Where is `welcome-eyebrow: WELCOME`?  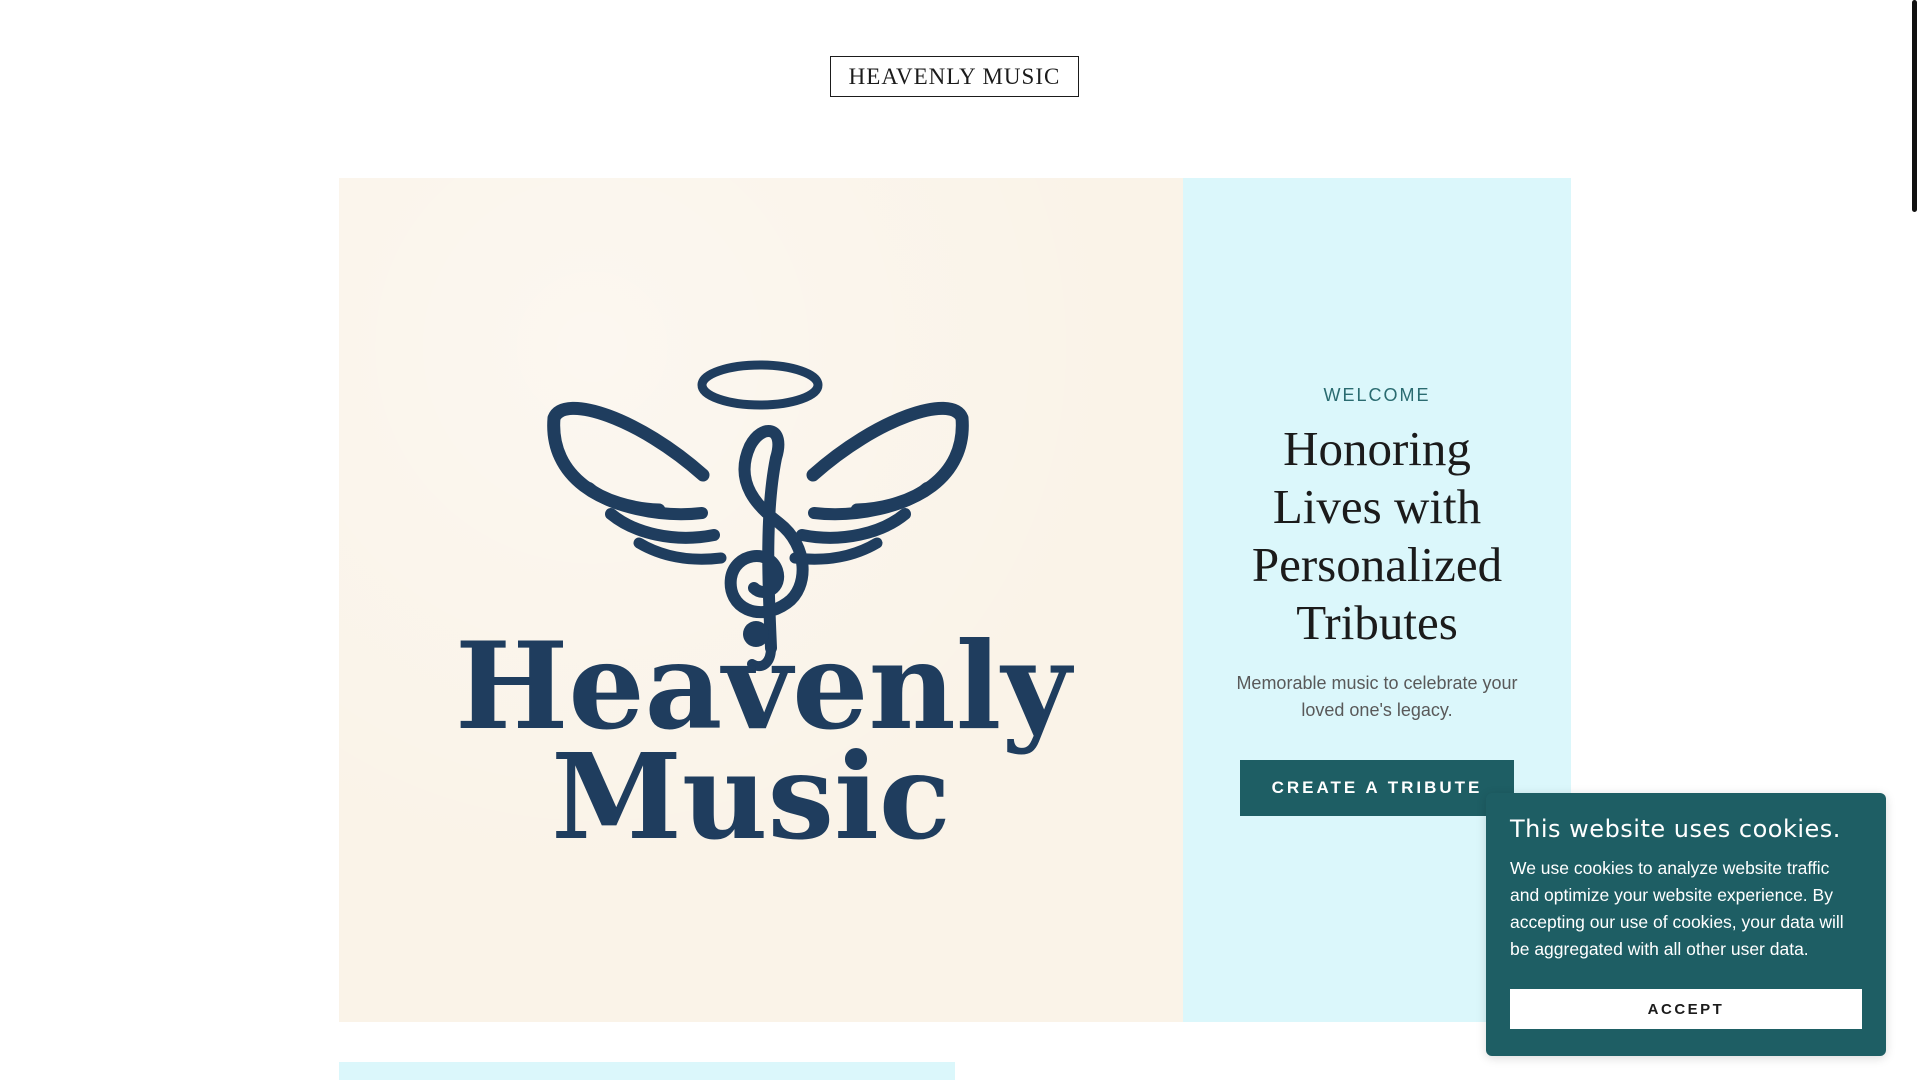
welcome-eyebrow: WELCOME is located at coordinates (1377, 394).